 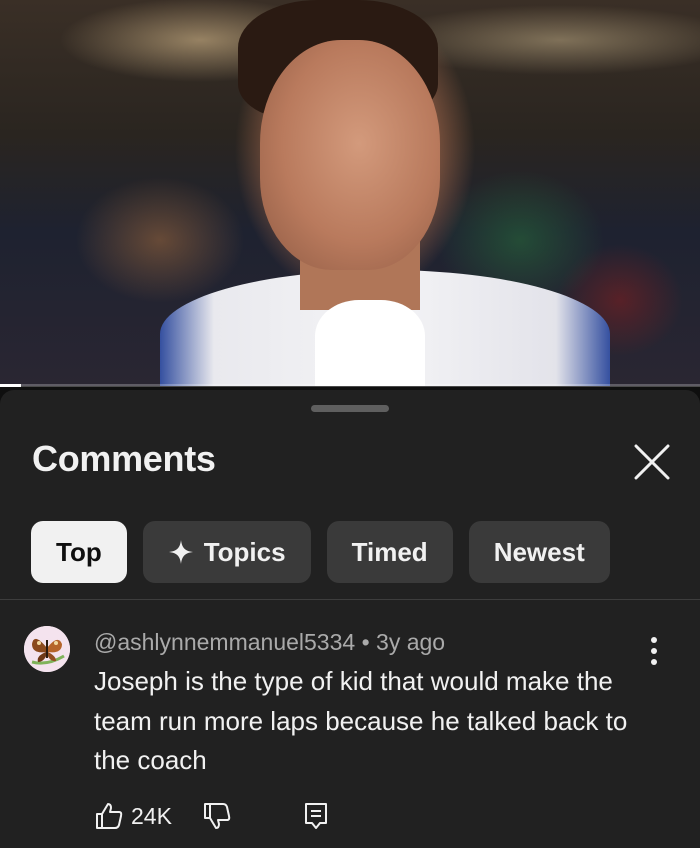 I want to click on reply-button, so click(x=316, y=816).